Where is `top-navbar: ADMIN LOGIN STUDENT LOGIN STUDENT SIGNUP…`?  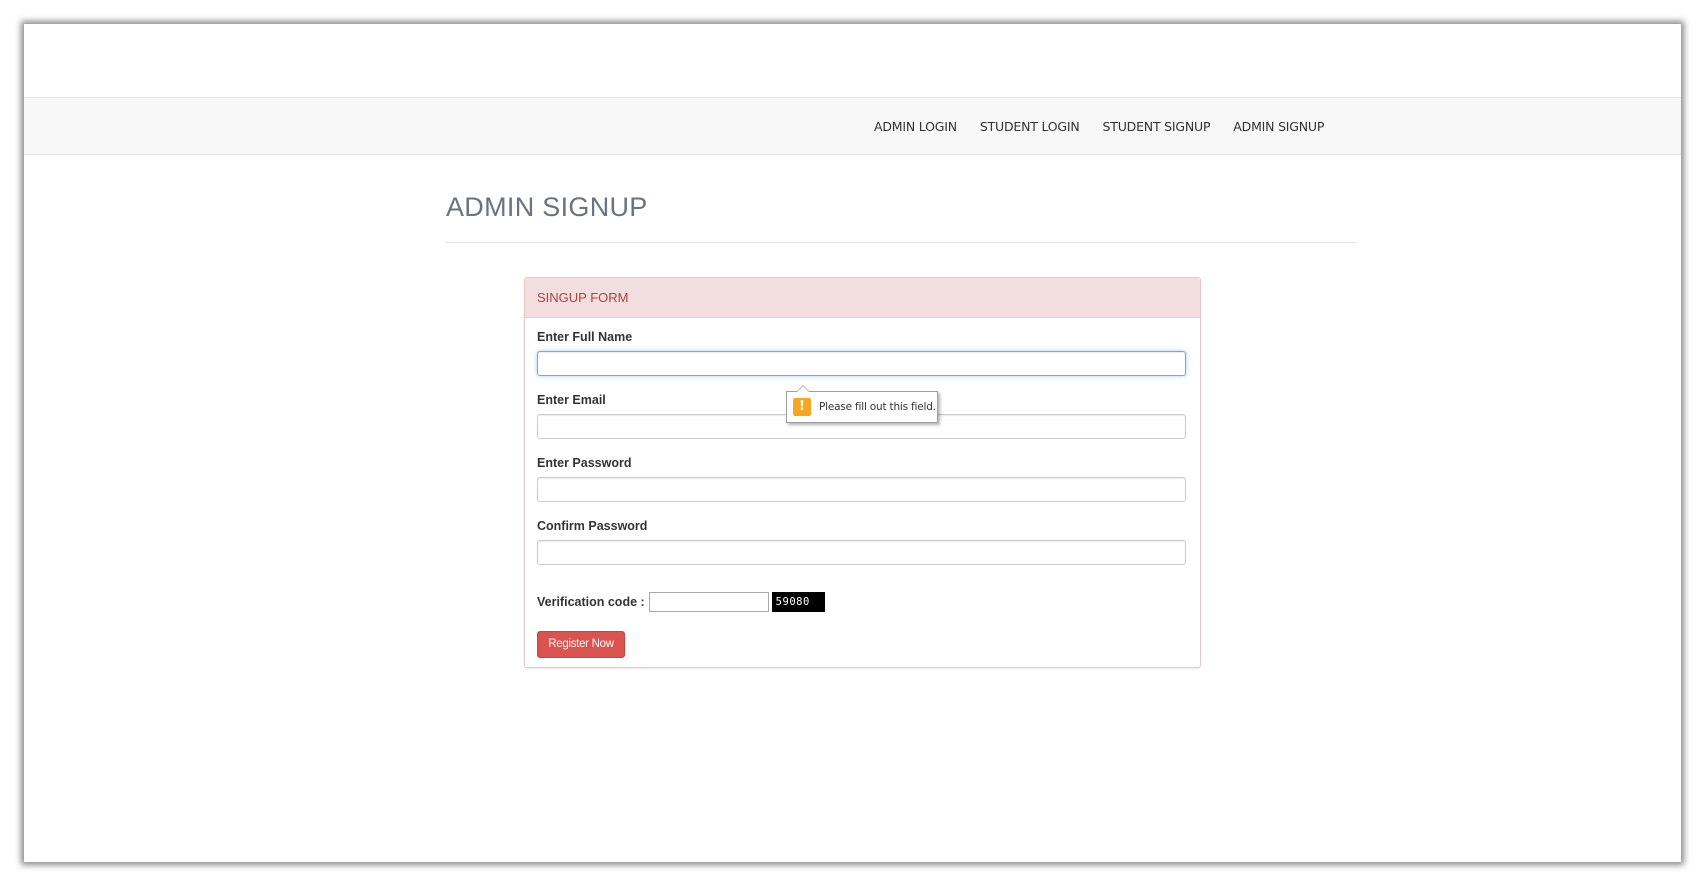
top-navbar: ADMIN LOGIN STUDENT LOGIN STUDENT SIGNUP… is located at coordinates (852, 126).